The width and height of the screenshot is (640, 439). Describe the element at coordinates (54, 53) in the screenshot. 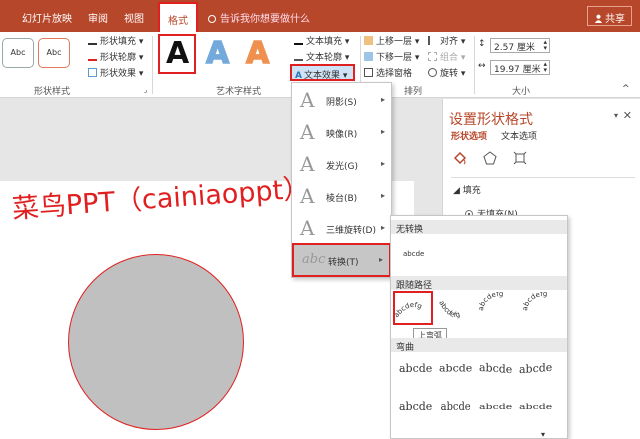

I see `shape-style-2: Abc` at that location.